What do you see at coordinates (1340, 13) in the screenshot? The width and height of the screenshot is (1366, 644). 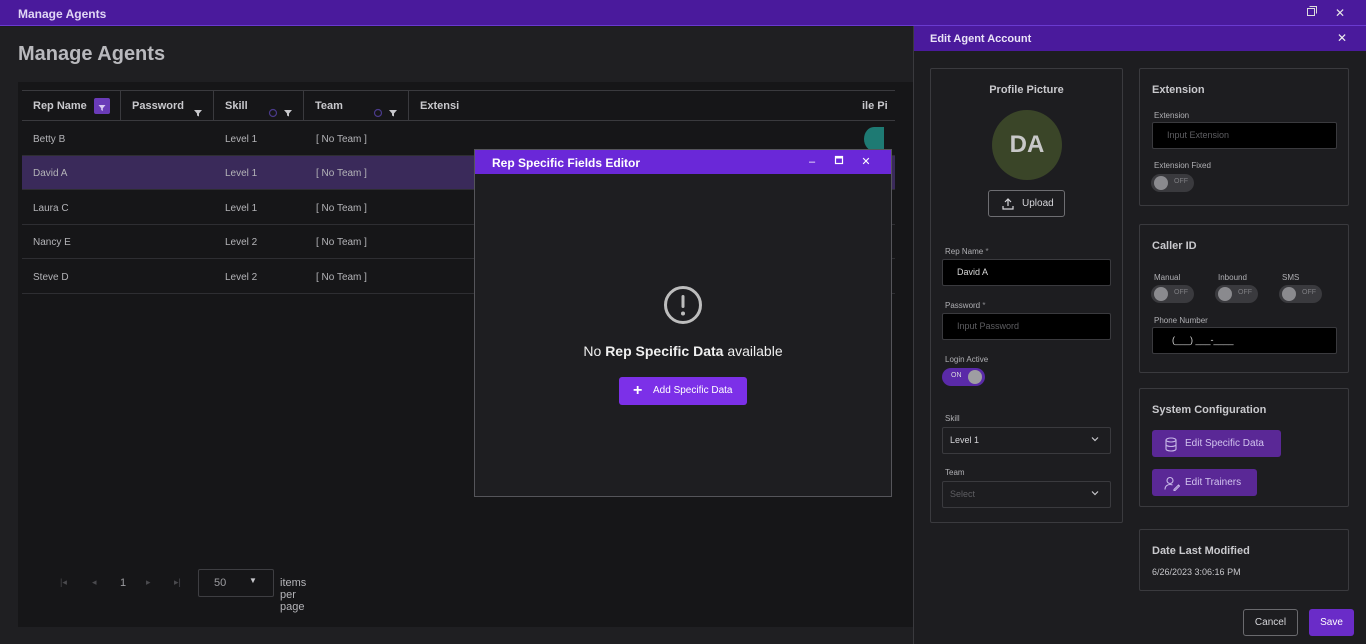 I see `window-close-icon: ✕` at bounding box center [1340, 13].